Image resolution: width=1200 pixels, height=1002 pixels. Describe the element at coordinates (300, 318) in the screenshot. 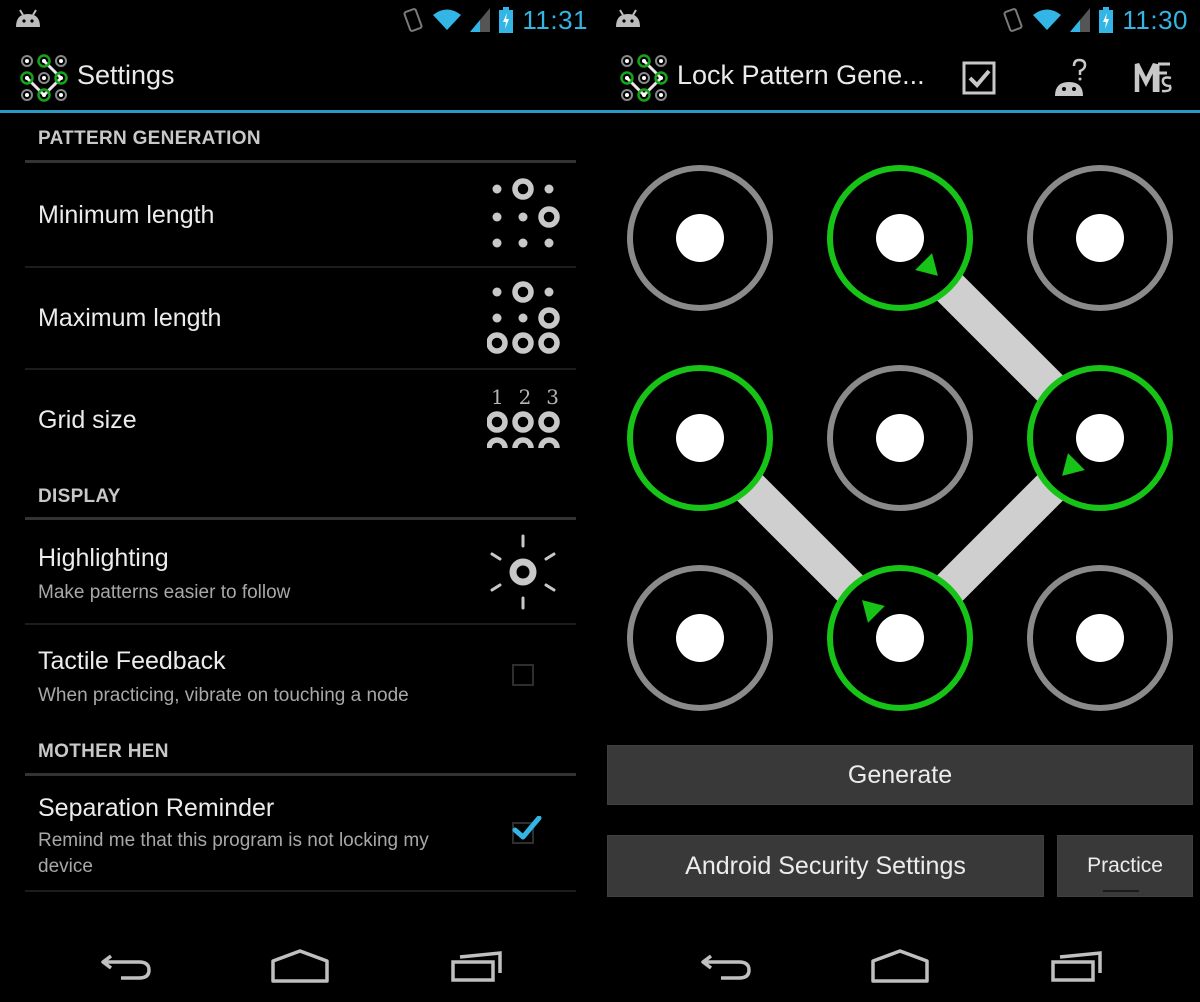

I see `pref-maximum-length: Maximum length` at that location.